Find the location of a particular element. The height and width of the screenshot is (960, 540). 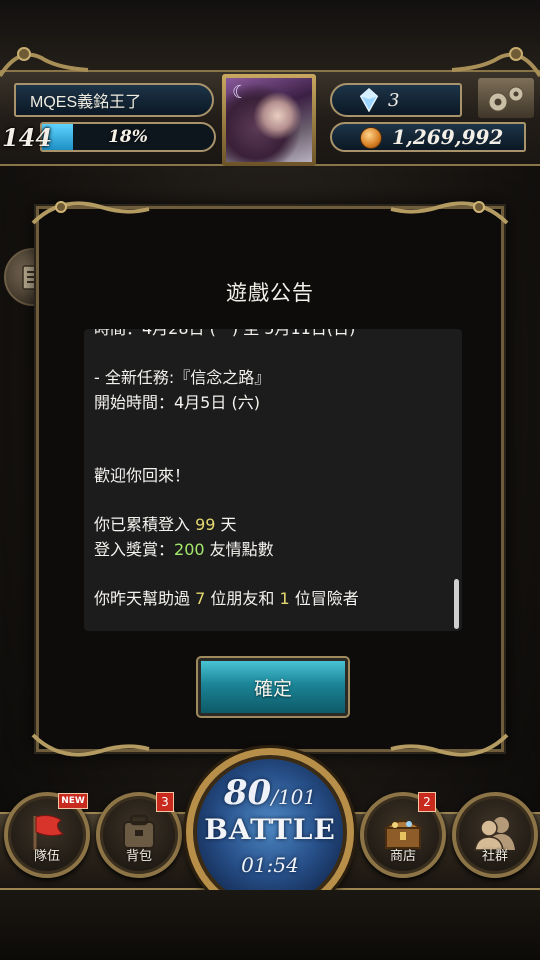

avatar-frame: ☾ is located at coordinates (269, 120).